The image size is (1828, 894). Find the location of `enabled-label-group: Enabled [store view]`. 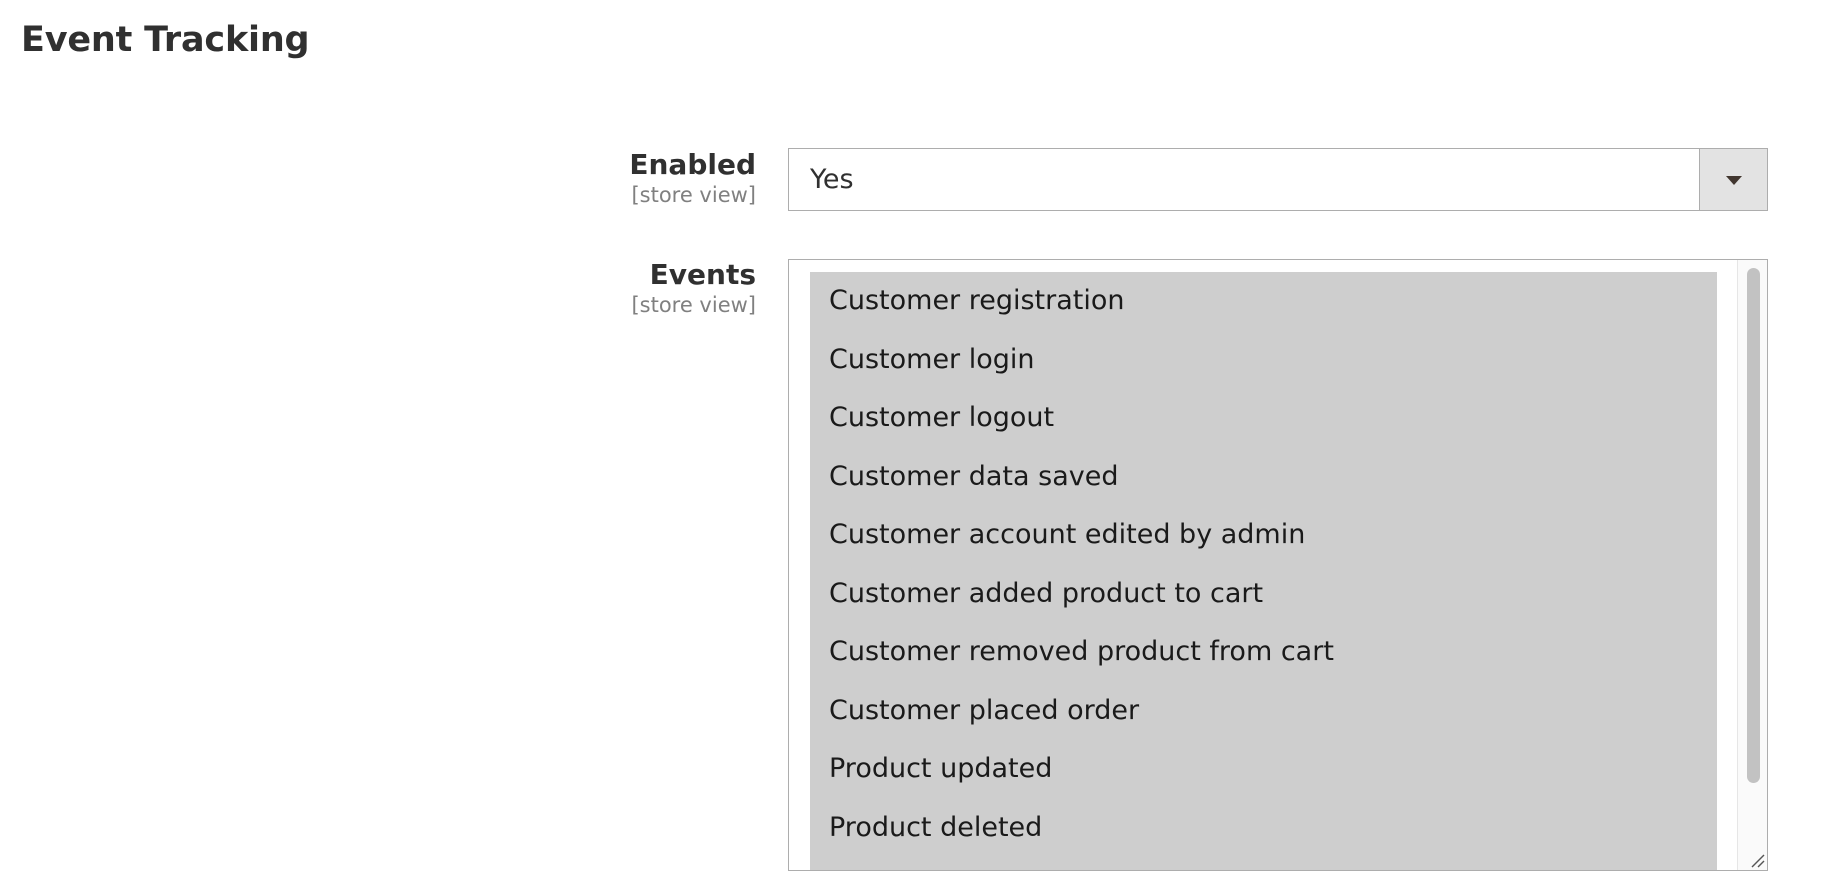

enabled-label-group: Enabled [store view] is located at coordinates (692, 178).